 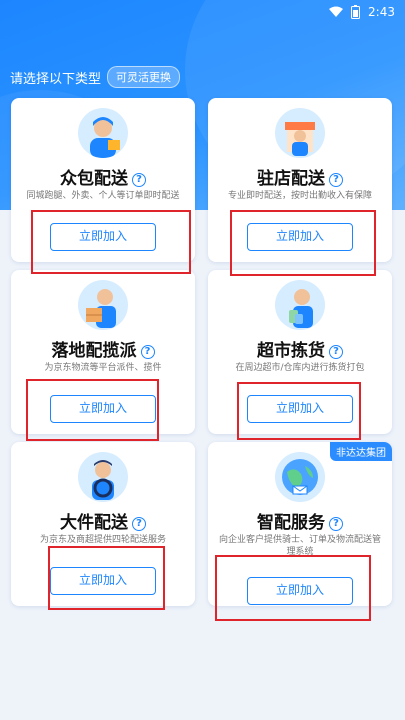 I want to click on card-title: 大件配送?, so click(x=103, y=520).